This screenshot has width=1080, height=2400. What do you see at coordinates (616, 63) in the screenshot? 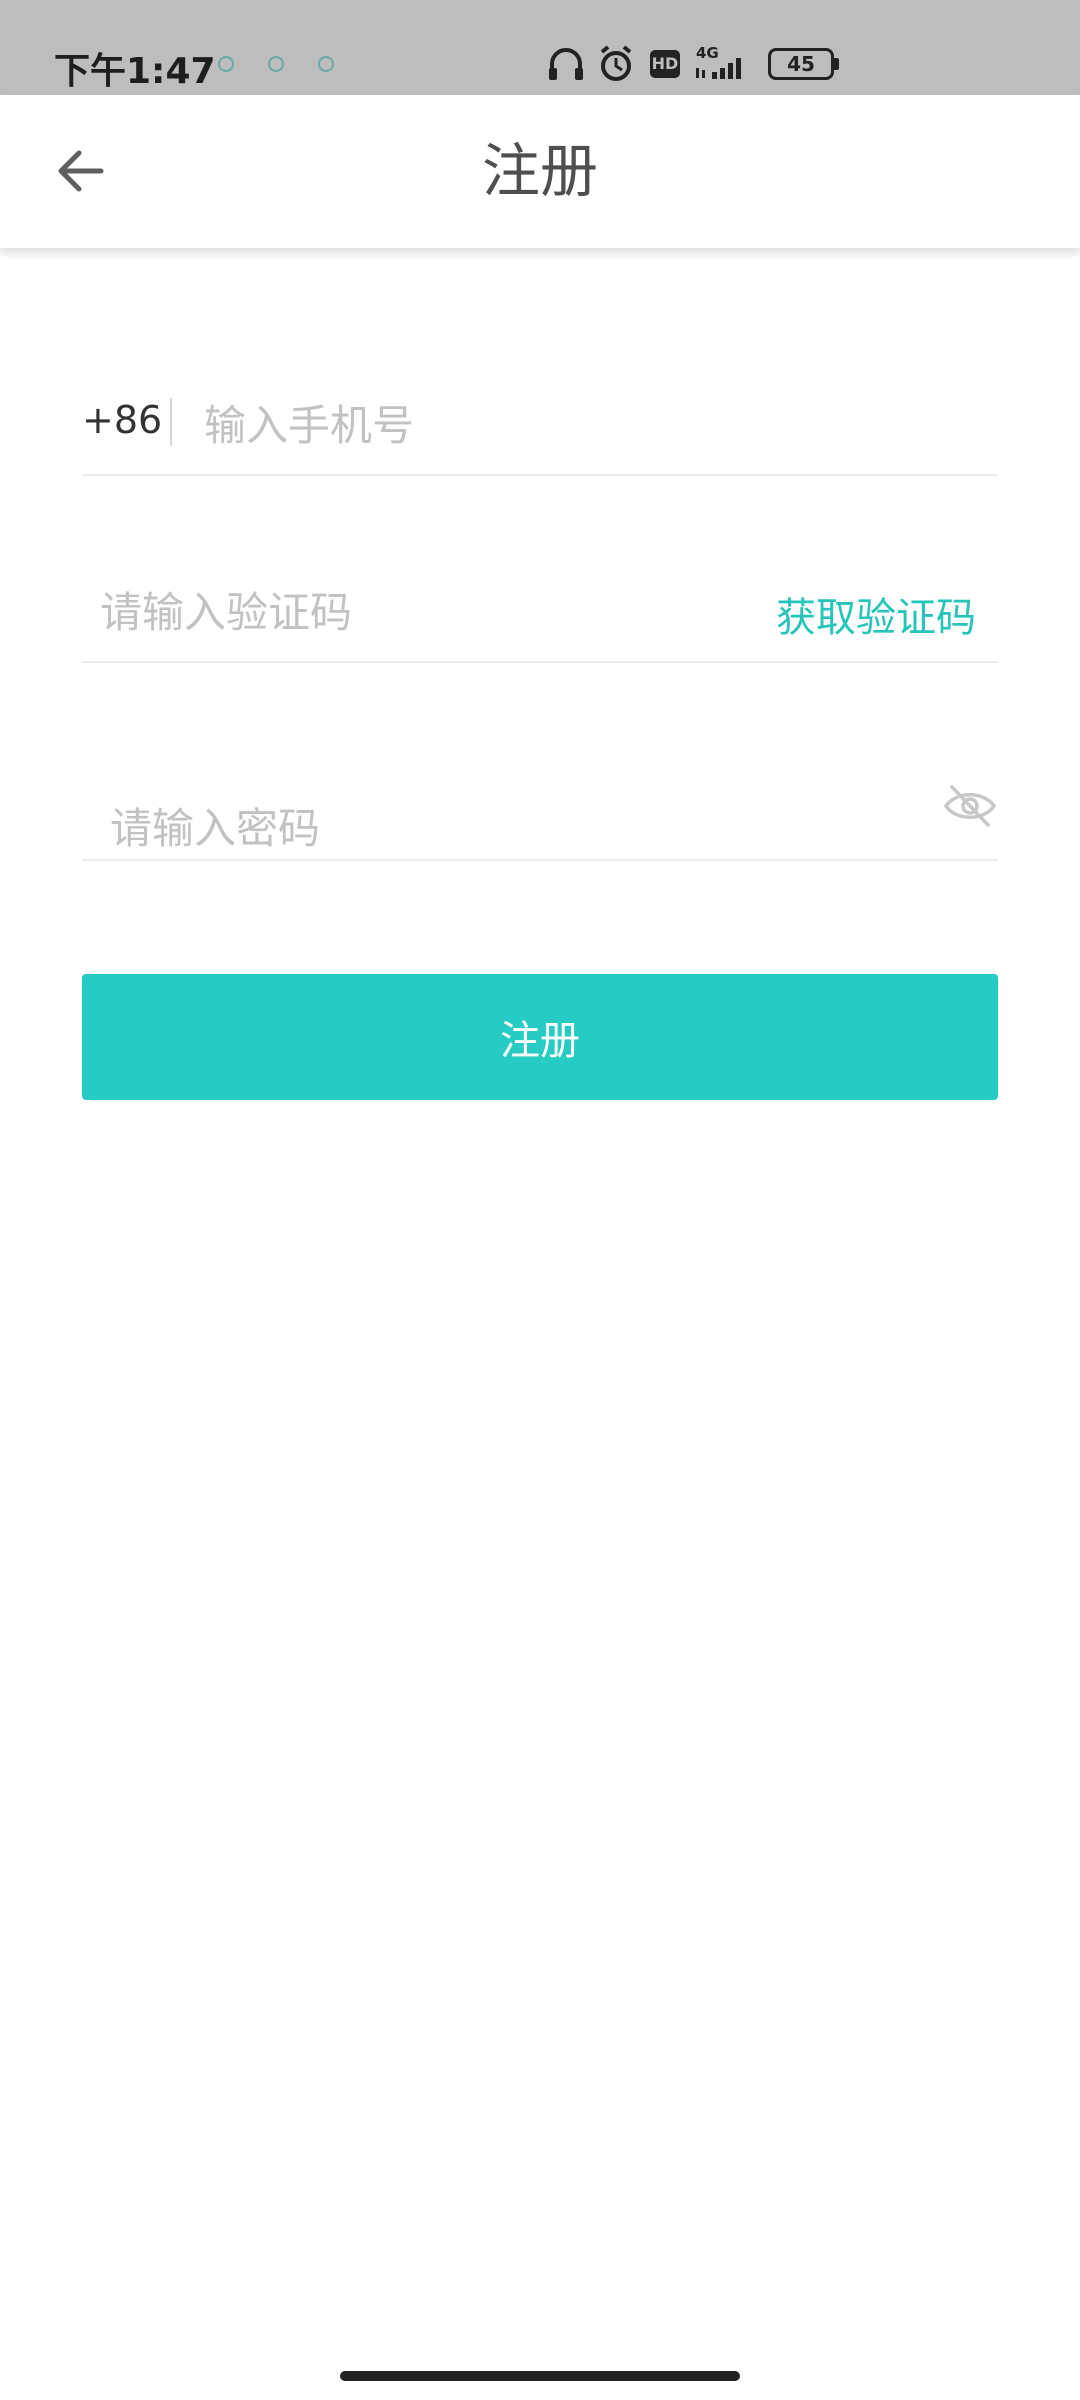
I see `alarm-icon` at bounding box center [616, 63].